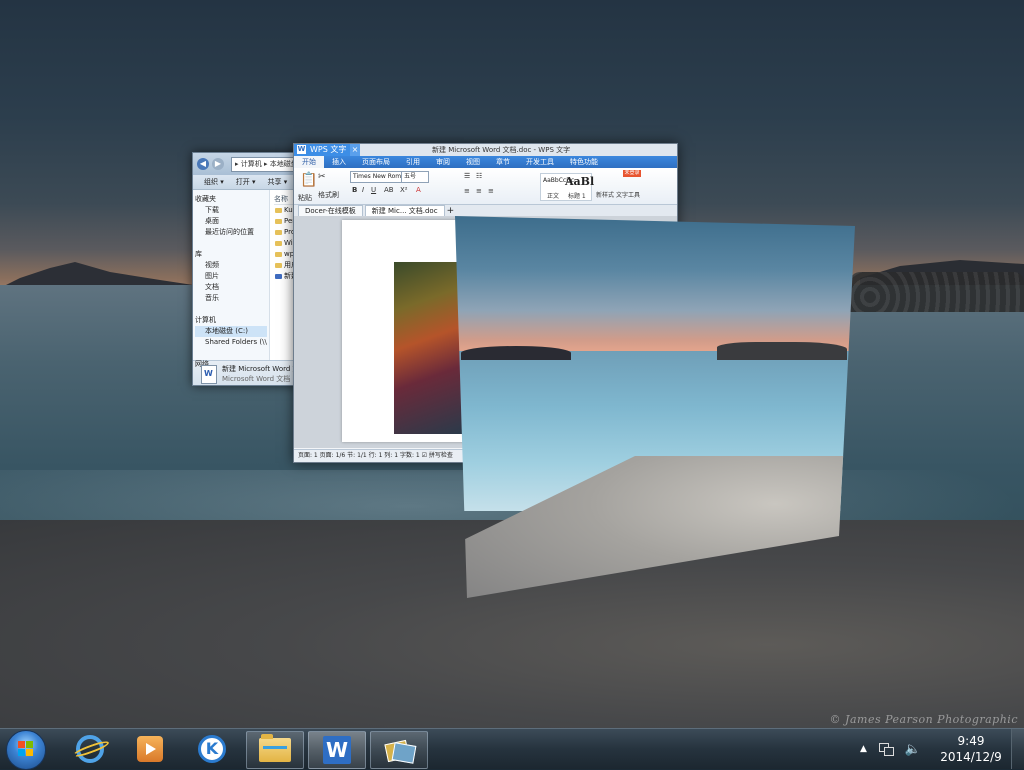 The height and width of the screenshot is (770, 1024). I want to click on taskbar-k-app: K, so click(212, 749).